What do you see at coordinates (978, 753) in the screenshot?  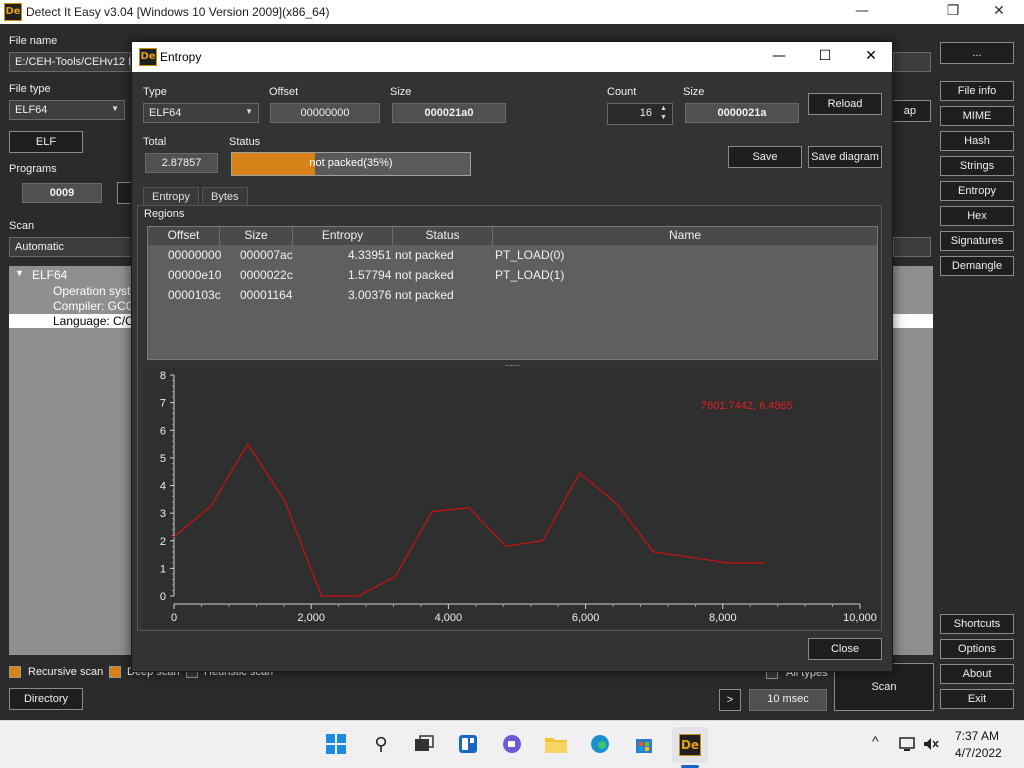 I see `clock-date: 4/7/2022` at bounding box center [978, 753].